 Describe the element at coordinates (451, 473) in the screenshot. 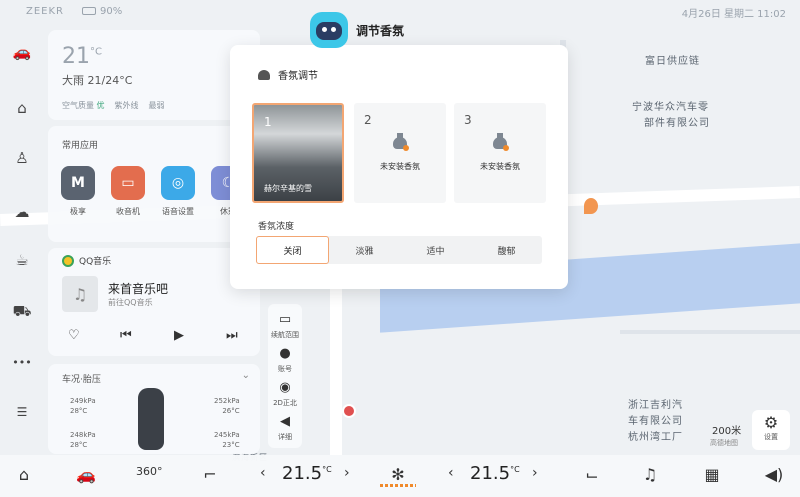

I see `right-temp-down: ‹` at that location.